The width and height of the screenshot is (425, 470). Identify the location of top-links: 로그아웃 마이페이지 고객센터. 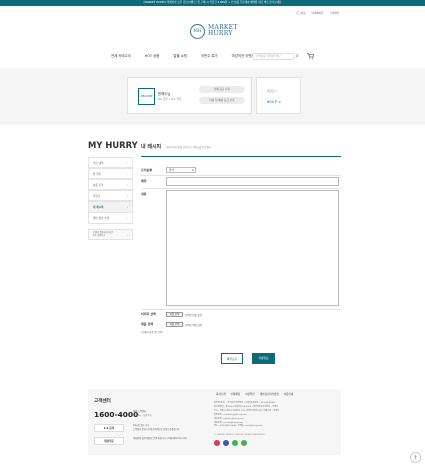
(317, 13).